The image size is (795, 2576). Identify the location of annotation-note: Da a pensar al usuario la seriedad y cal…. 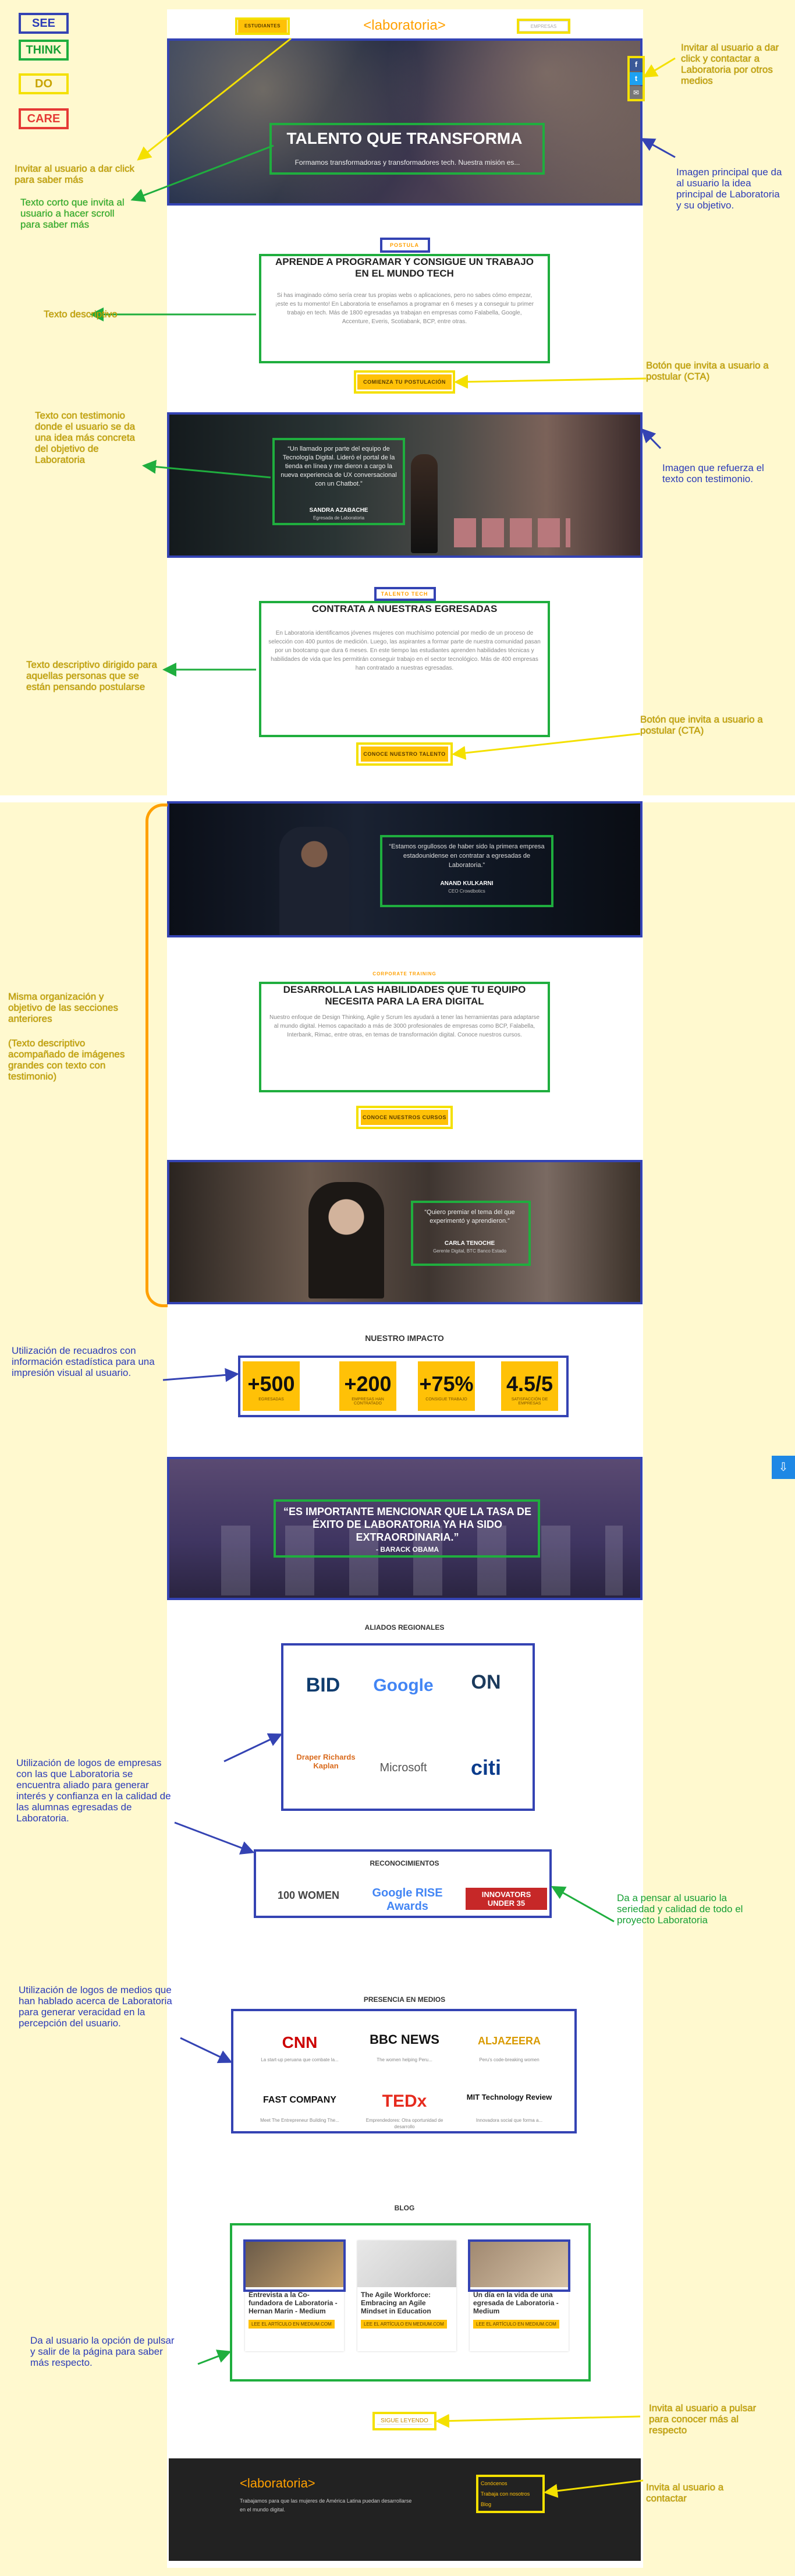
(680, 1909).